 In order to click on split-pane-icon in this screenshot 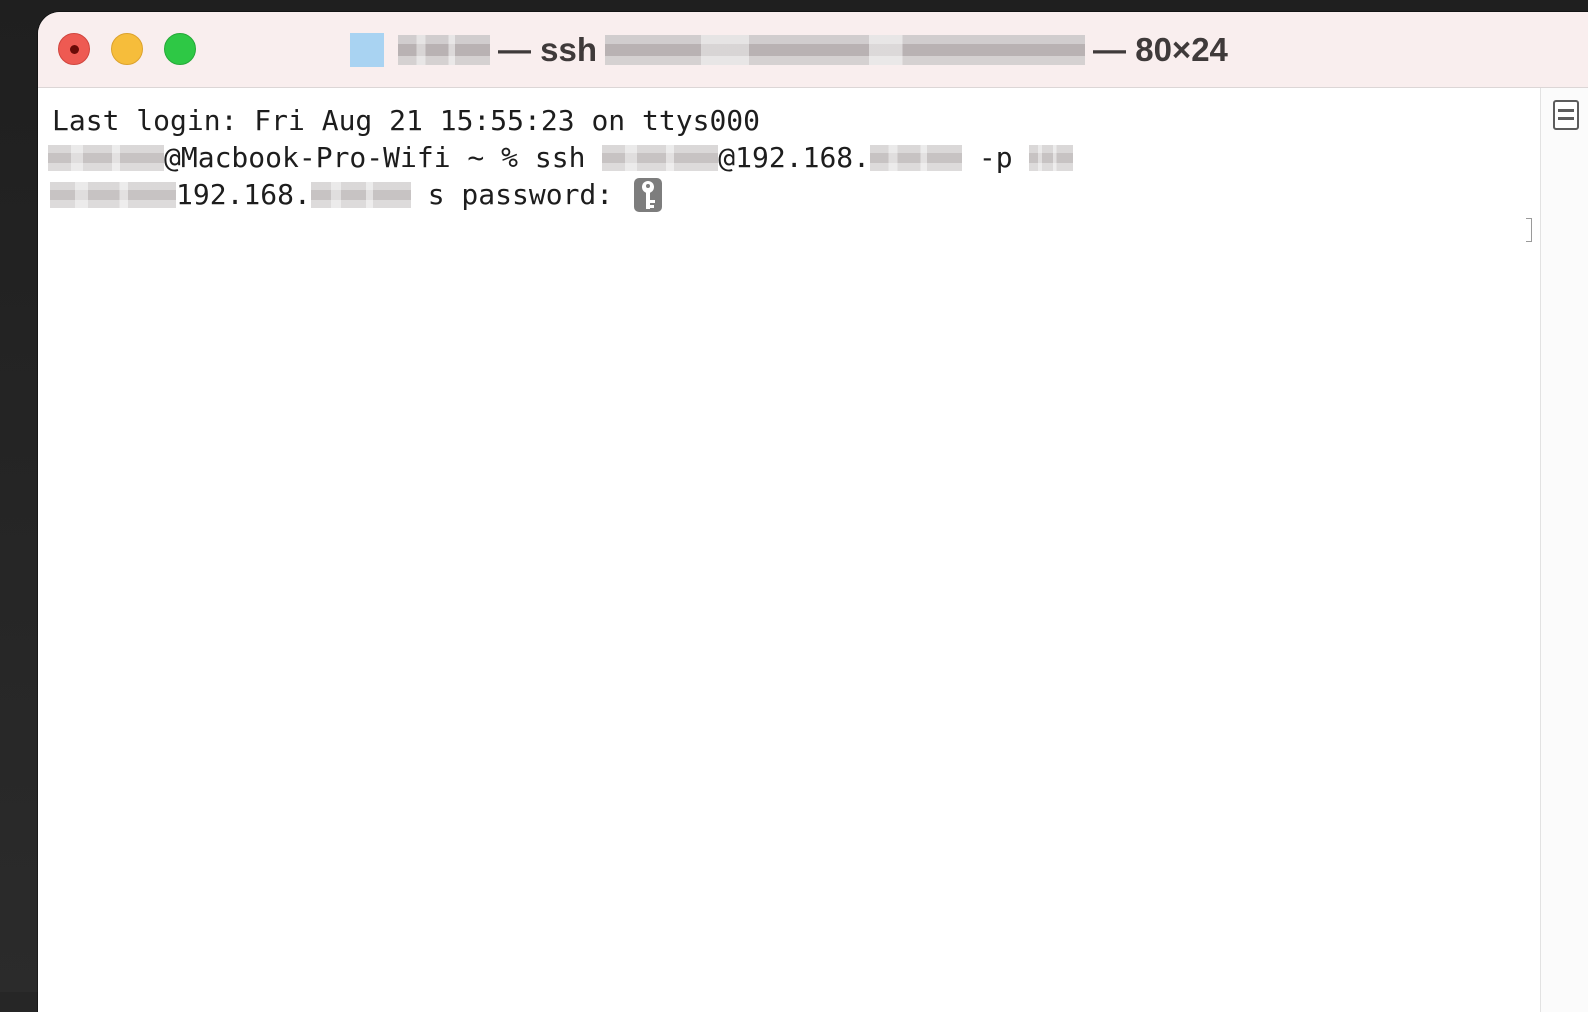, I will do `click(1566, 115)`.